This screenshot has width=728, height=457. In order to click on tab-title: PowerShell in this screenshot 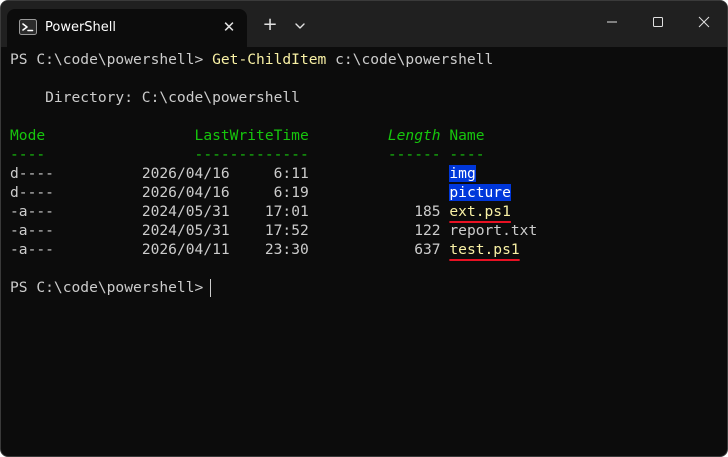, I will do `click(81, 27)`.